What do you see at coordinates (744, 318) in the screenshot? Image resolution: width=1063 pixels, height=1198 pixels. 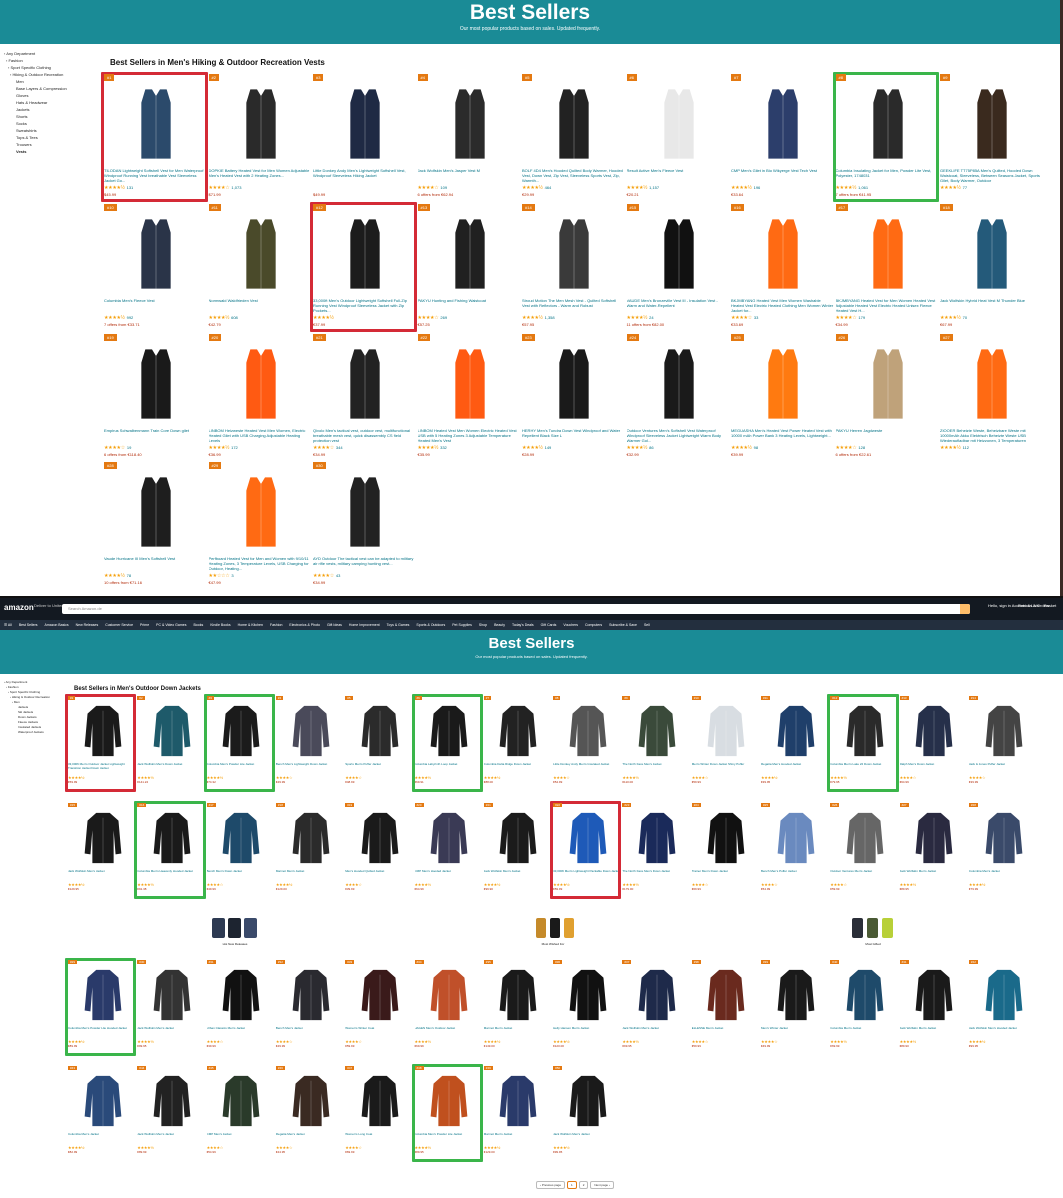 I see `rating-stars: ★★★★☆ 33` at bounding box center [744, 318].